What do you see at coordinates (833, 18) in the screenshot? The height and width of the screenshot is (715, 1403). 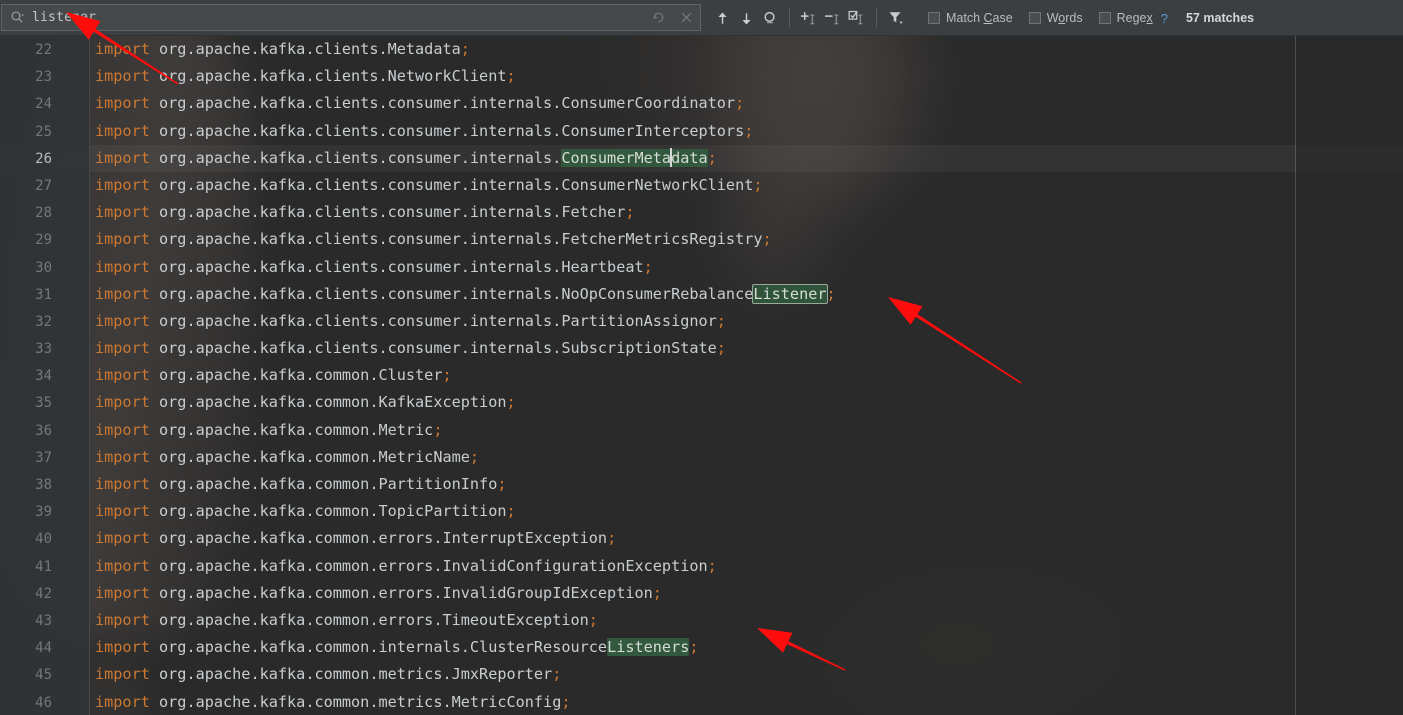 I see `remove-selection-icon` at bounding box center [833, 18].